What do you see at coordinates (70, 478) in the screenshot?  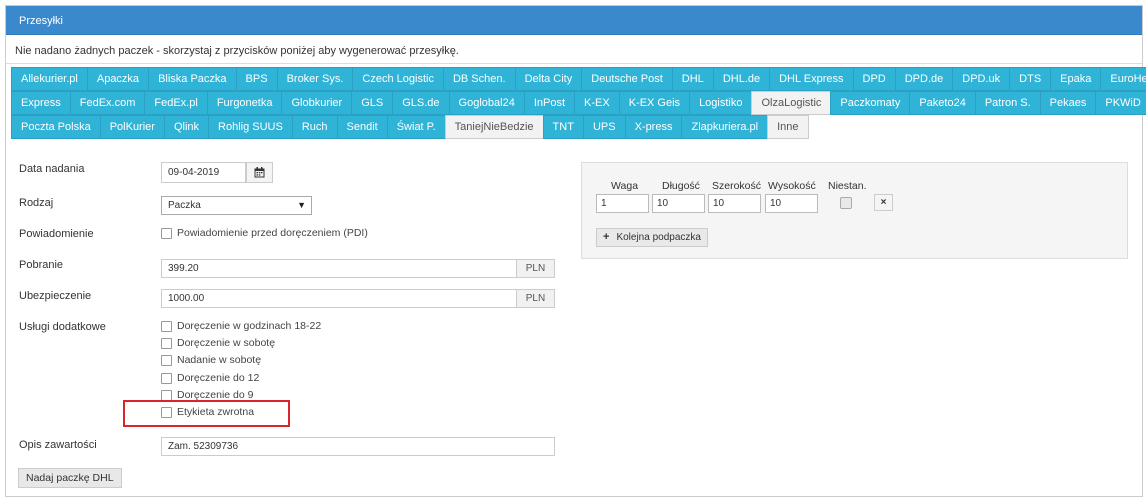 I see `send-dhl-button: Nadaj paczkę DHL` at bounding box center [70, 478].